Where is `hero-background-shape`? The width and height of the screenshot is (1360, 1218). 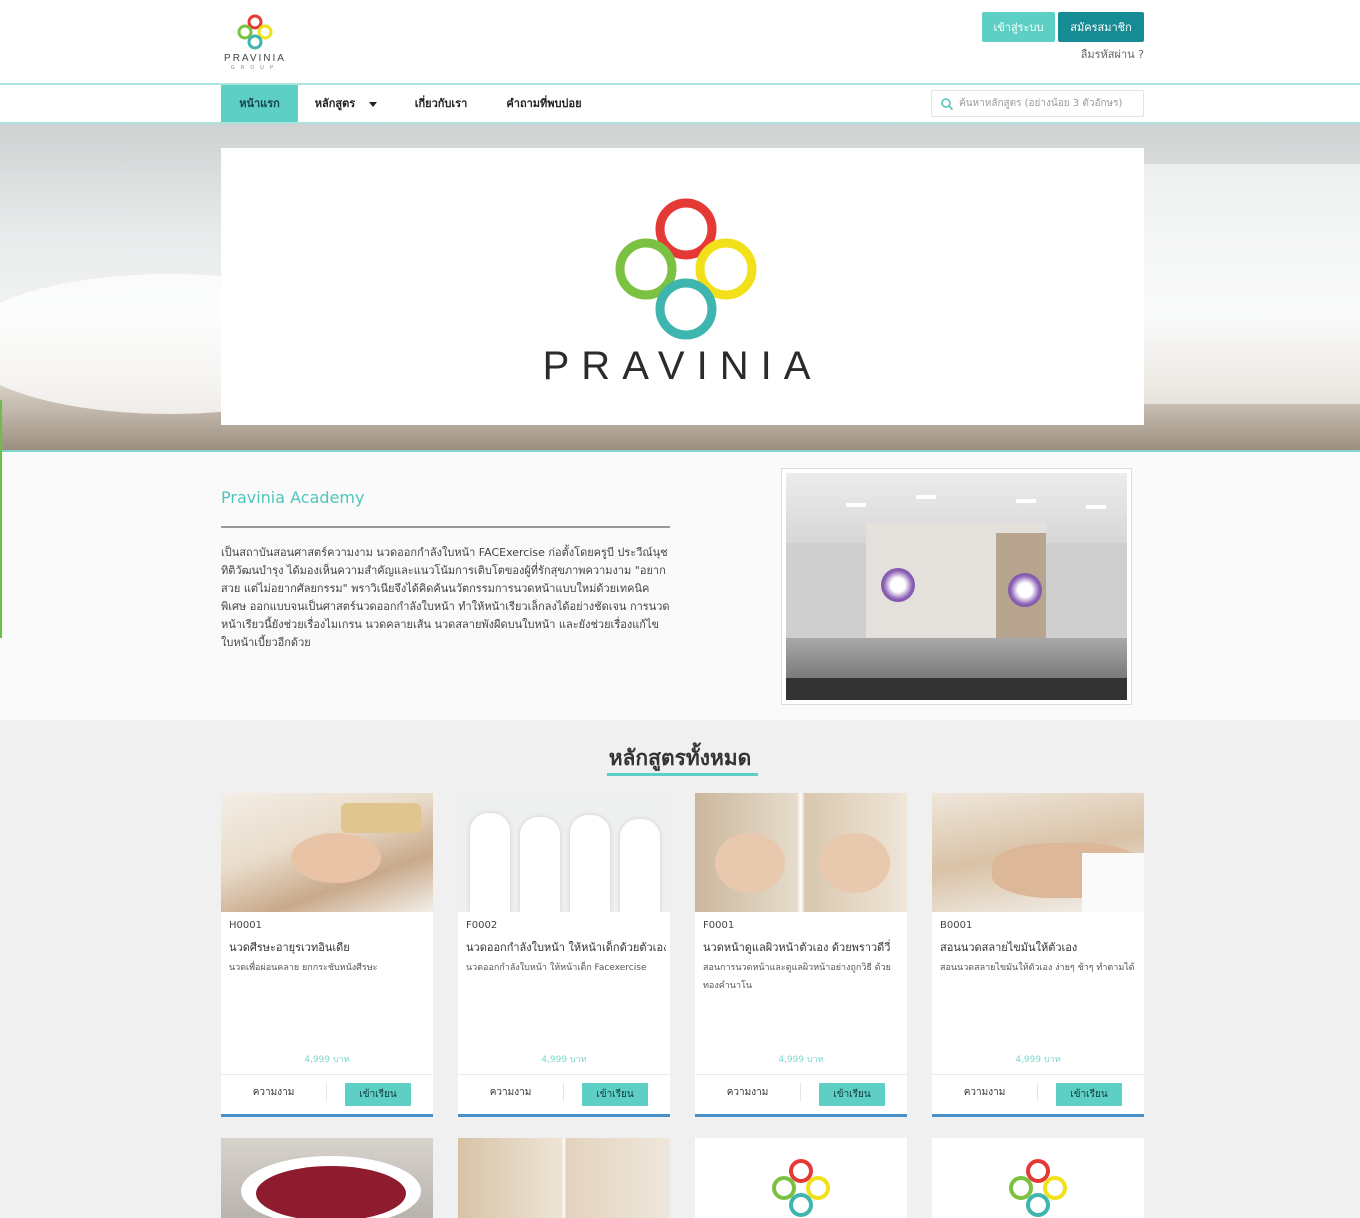
hero-background-shape is located at coordinates (1240, 284).